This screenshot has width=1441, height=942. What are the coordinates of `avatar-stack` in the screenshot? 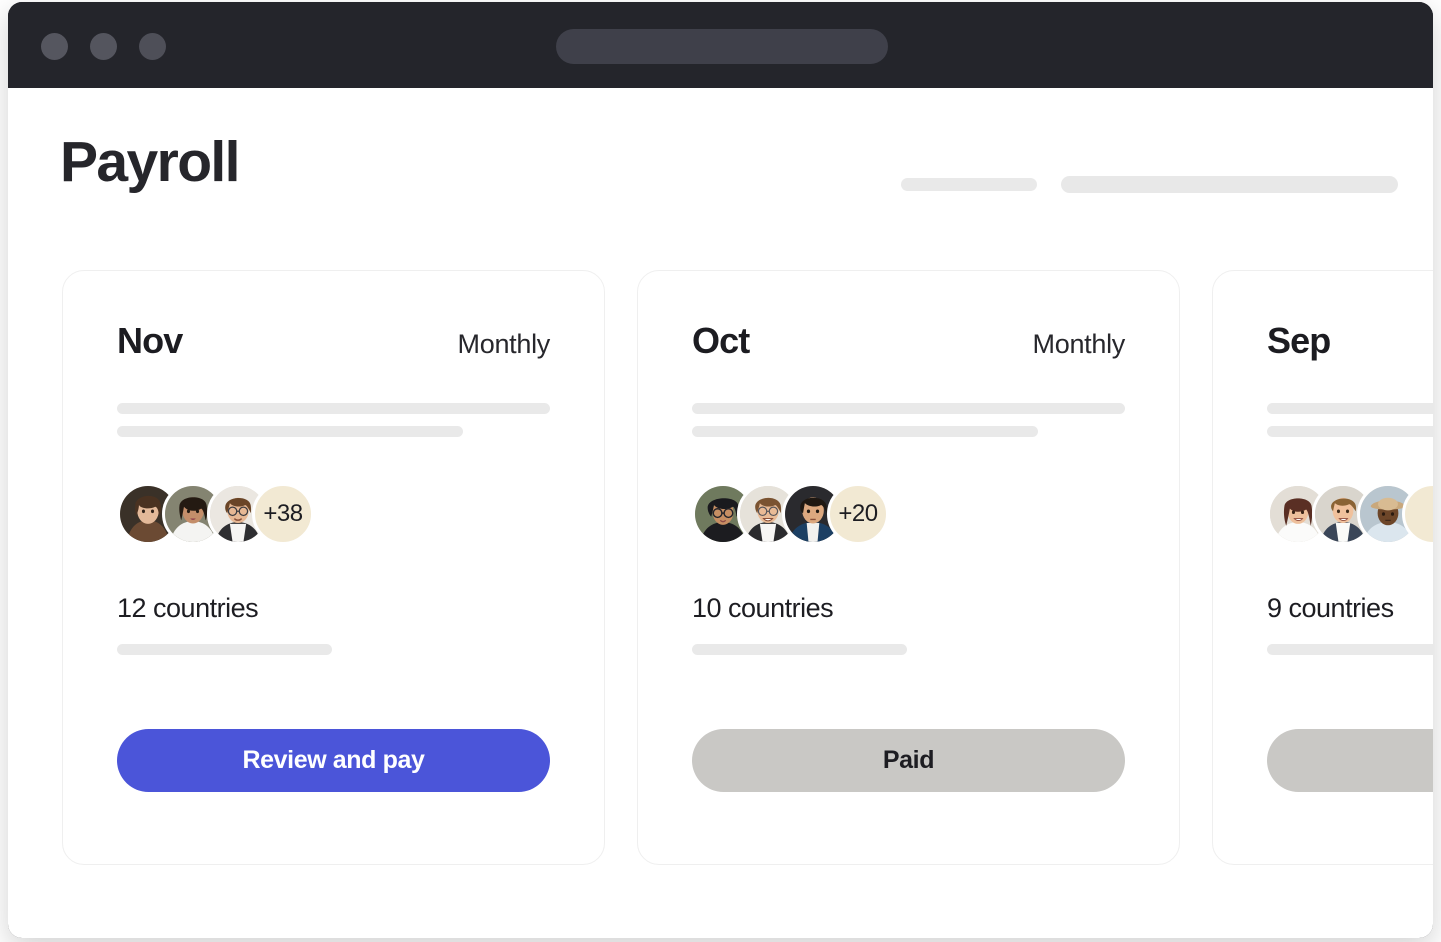 It's located at (1350, 514).